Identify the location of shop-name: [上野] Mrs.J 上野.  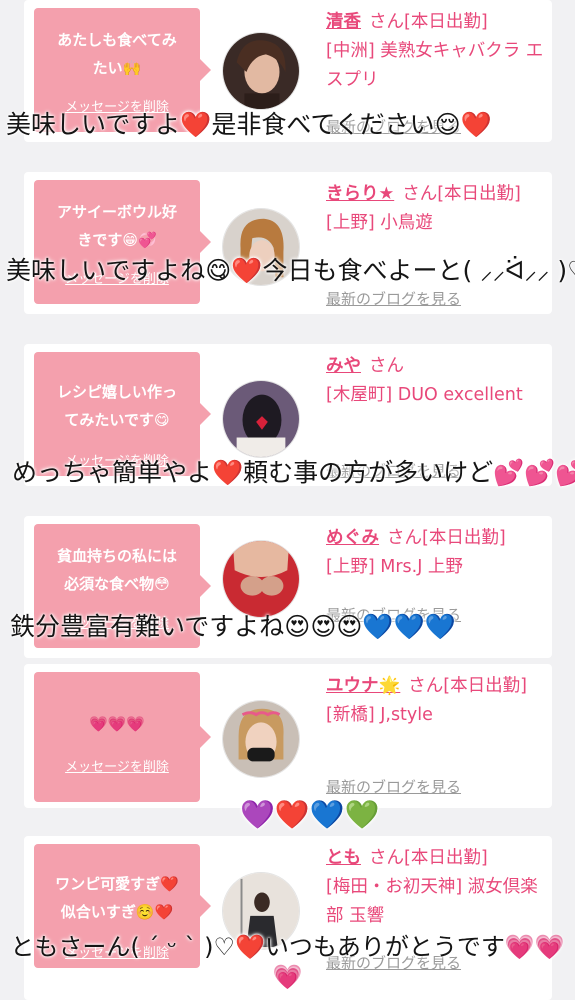
(394, 567).